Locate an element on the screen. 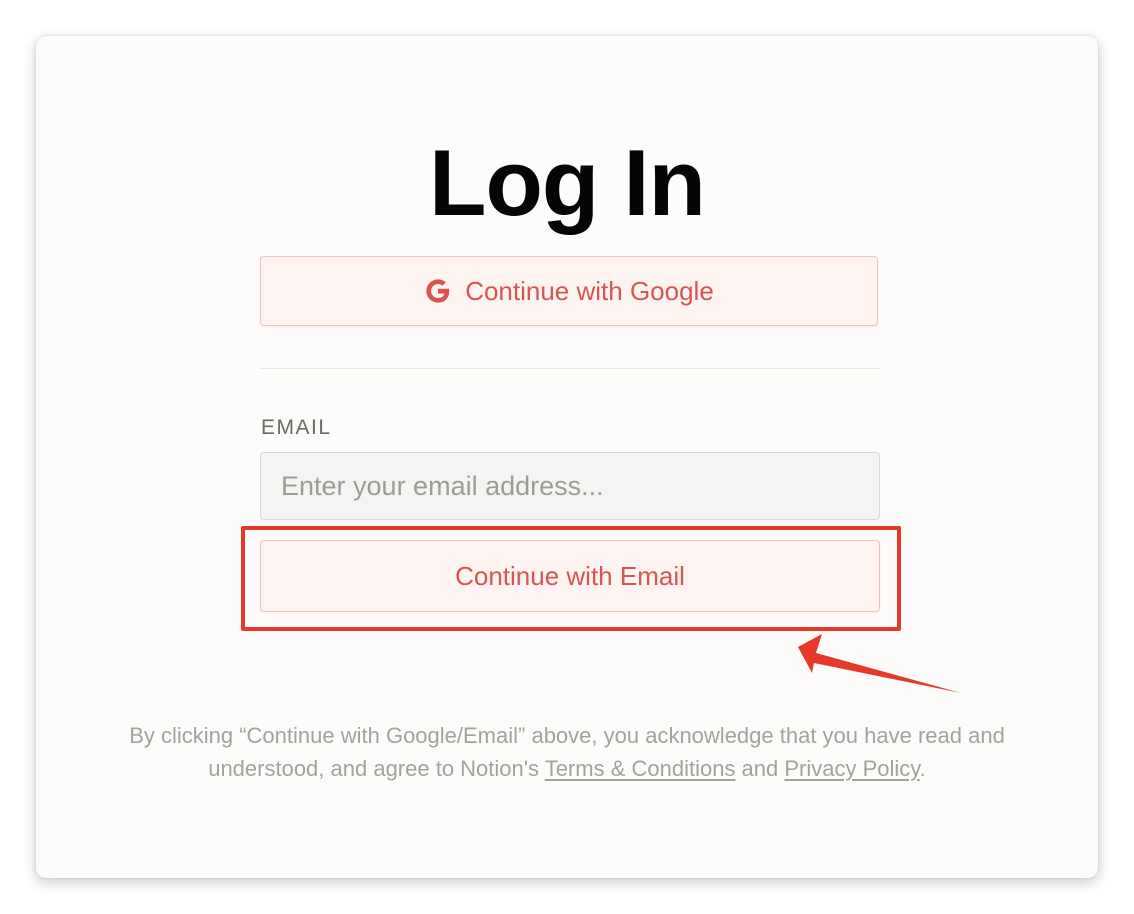 The height and width of the screenshot is (914, 1134). google-button-label: Continue with Google is located at coordinates (589, 290).